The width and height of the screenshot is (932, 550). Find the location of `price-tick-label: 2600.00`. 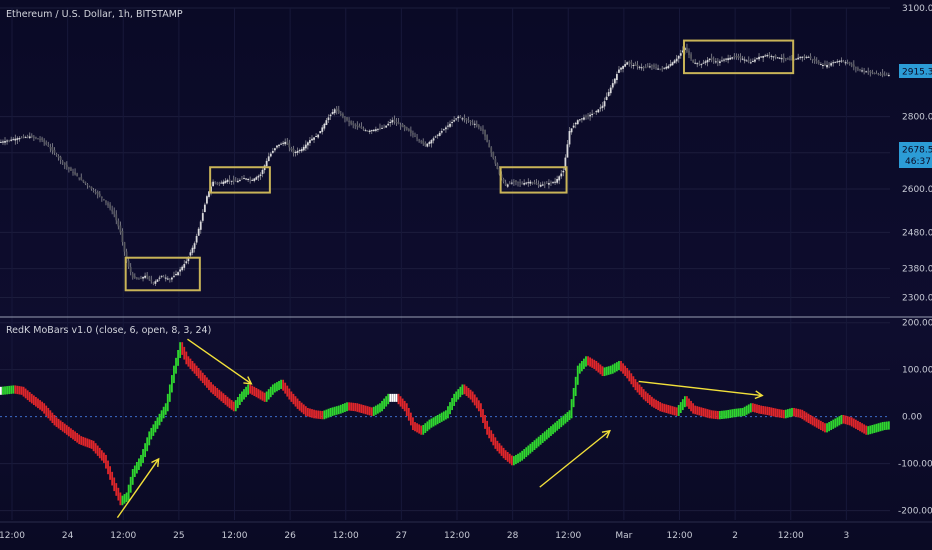

price-tick-label: 2600.00 is located at coordinates (917, 190).